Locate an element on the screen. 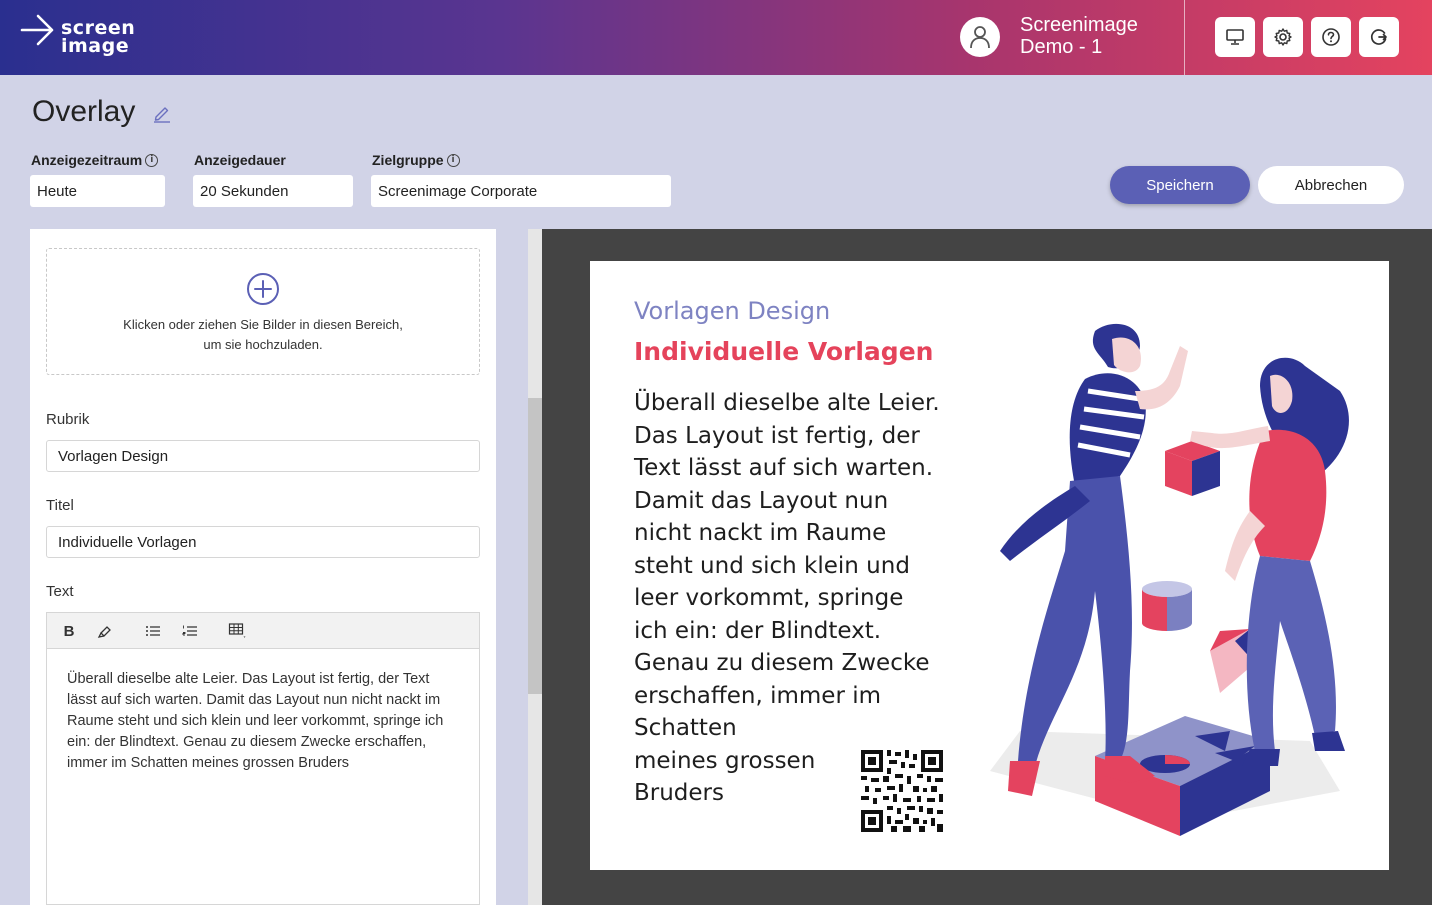  bullet-list-button is located at coordinates (153, 631).